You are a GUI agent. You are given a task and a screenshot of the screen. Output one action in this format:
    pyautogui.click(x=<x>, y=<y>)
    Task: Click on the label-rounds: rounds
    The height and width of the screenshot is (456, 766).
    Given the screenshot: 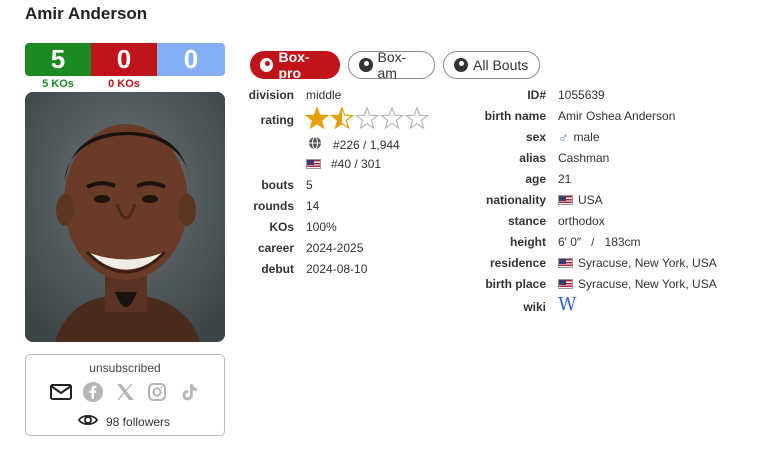 What is the action you would take?
    pyautogui.click(x=273, y=206)
    